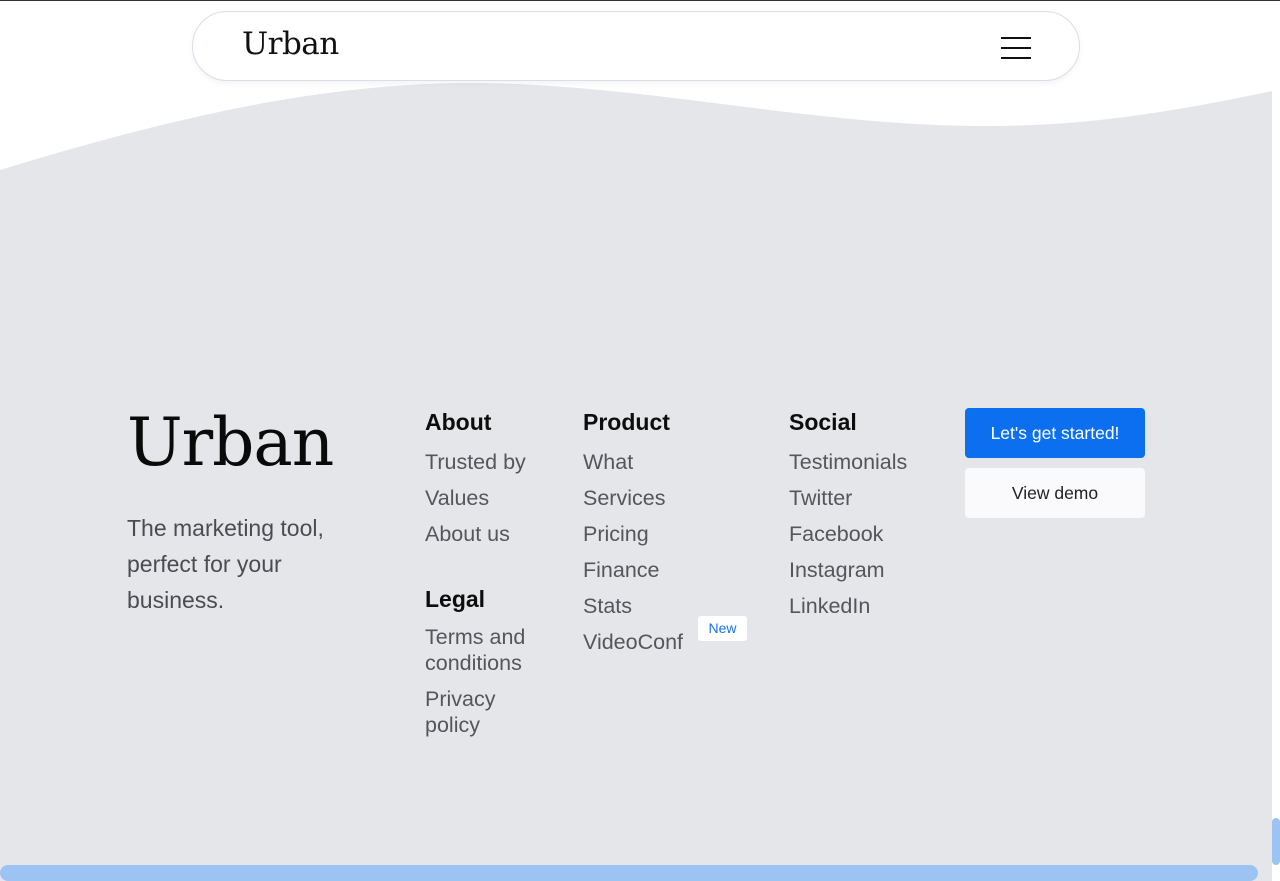  What do you see at coordinates (1016, 48) in the screenshot?
I see `hamburger-menu-icon` at bounding box center [1016, 48].